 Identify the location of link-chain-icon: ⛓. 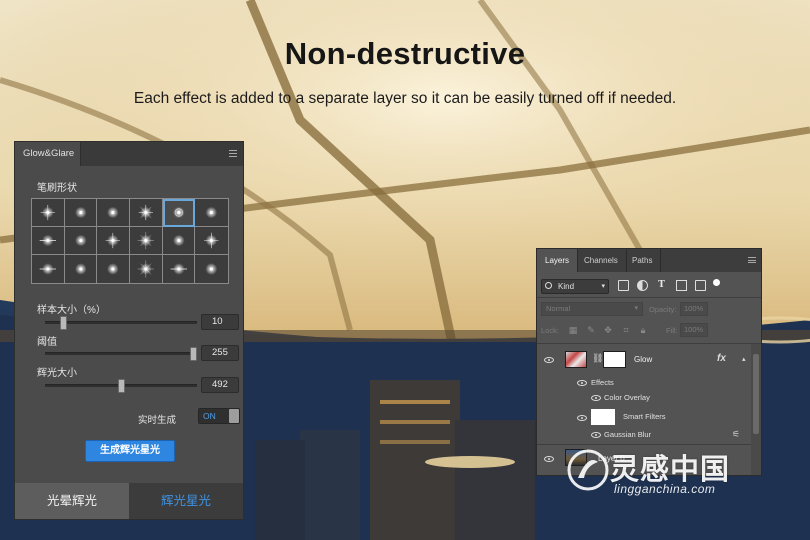
(598, 358).